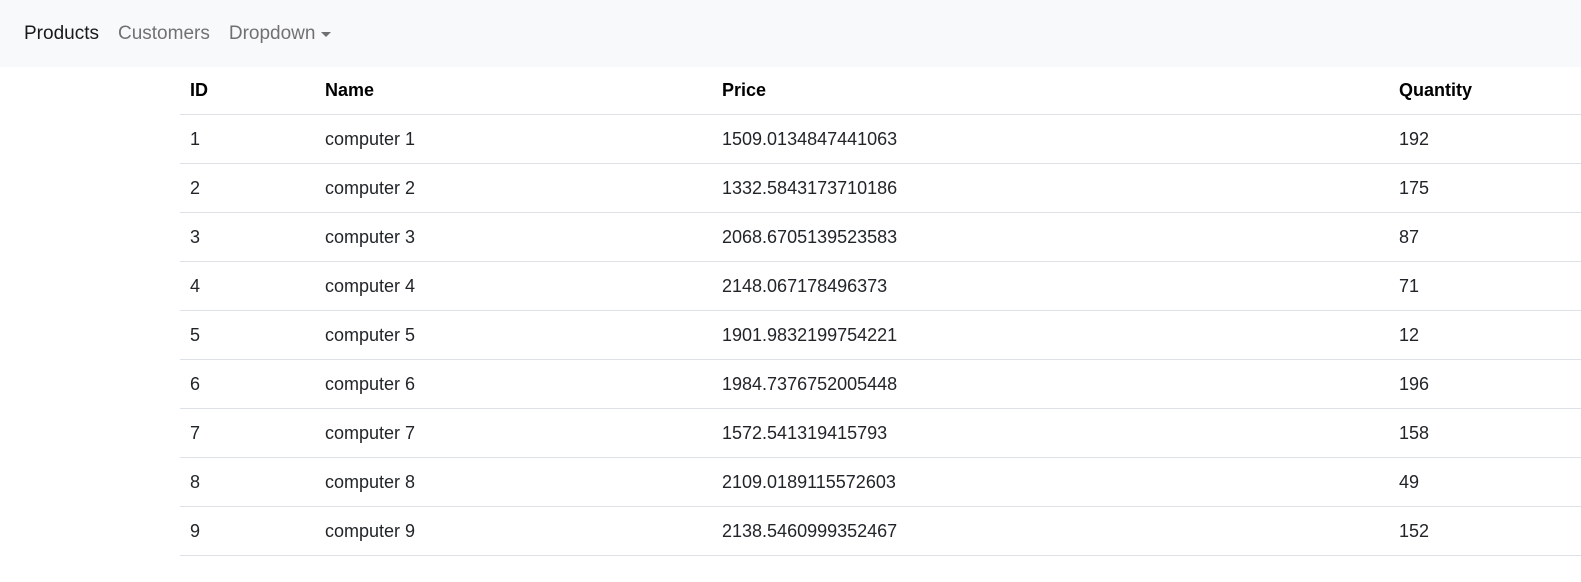  What do you see at coordinates (1485, 237) in the screenshot?
I see `cell-quantity: 87` at bounding box center [1485, 237].